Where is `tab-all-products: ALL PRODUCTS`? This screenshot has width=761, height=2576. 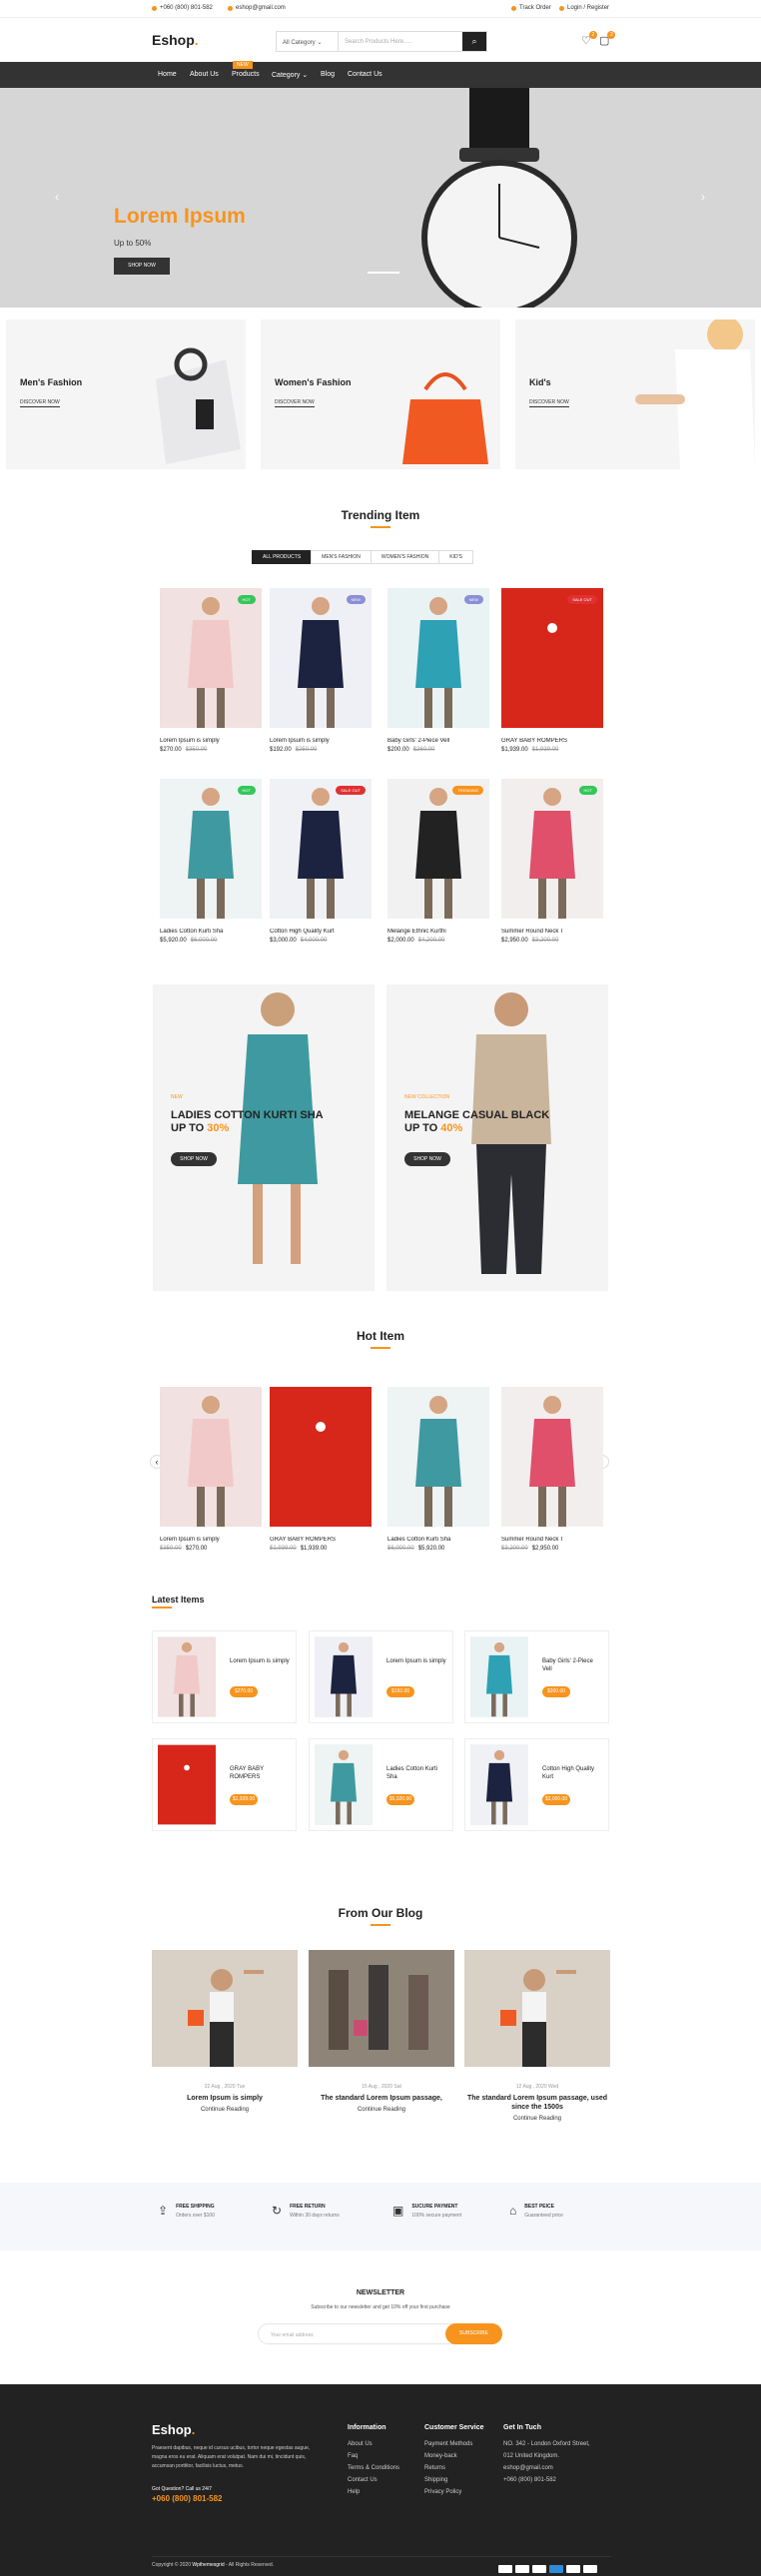
tab-all-products: ALL PRODUCTS is located at coordinates (282, 557).